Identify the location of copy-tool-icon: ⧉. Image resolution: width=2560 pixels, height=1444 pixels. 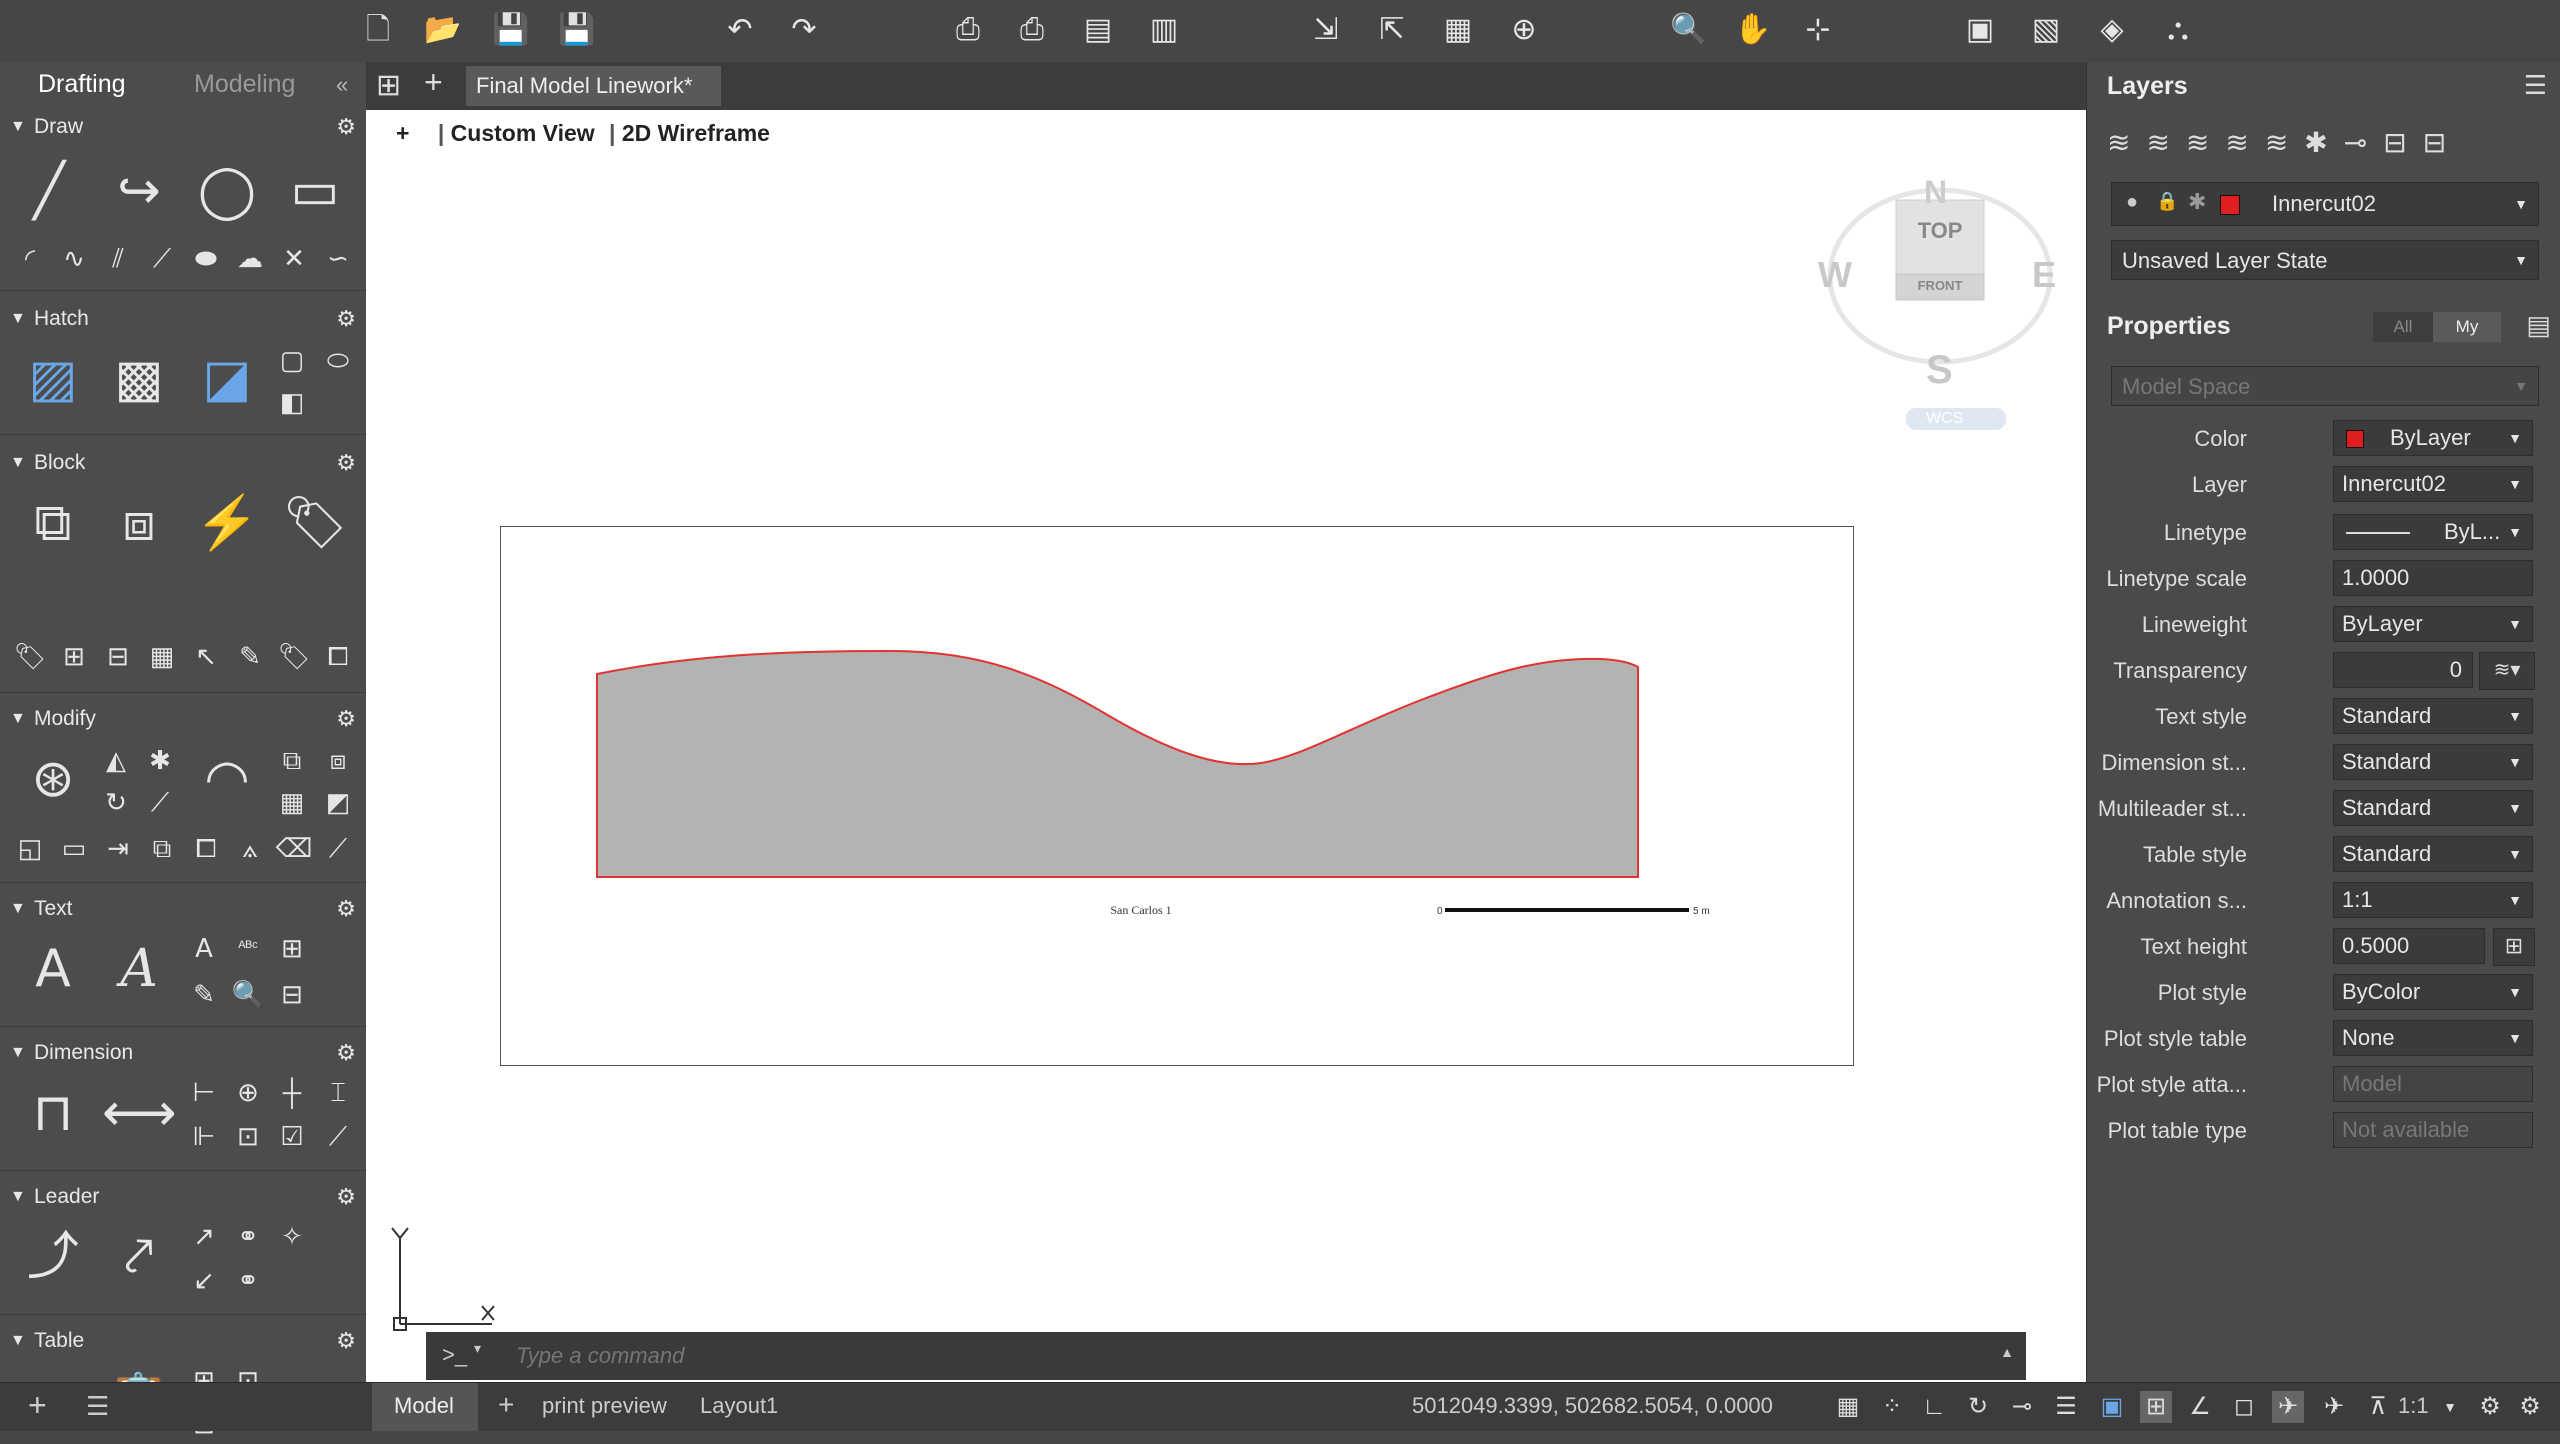
(162, 848).